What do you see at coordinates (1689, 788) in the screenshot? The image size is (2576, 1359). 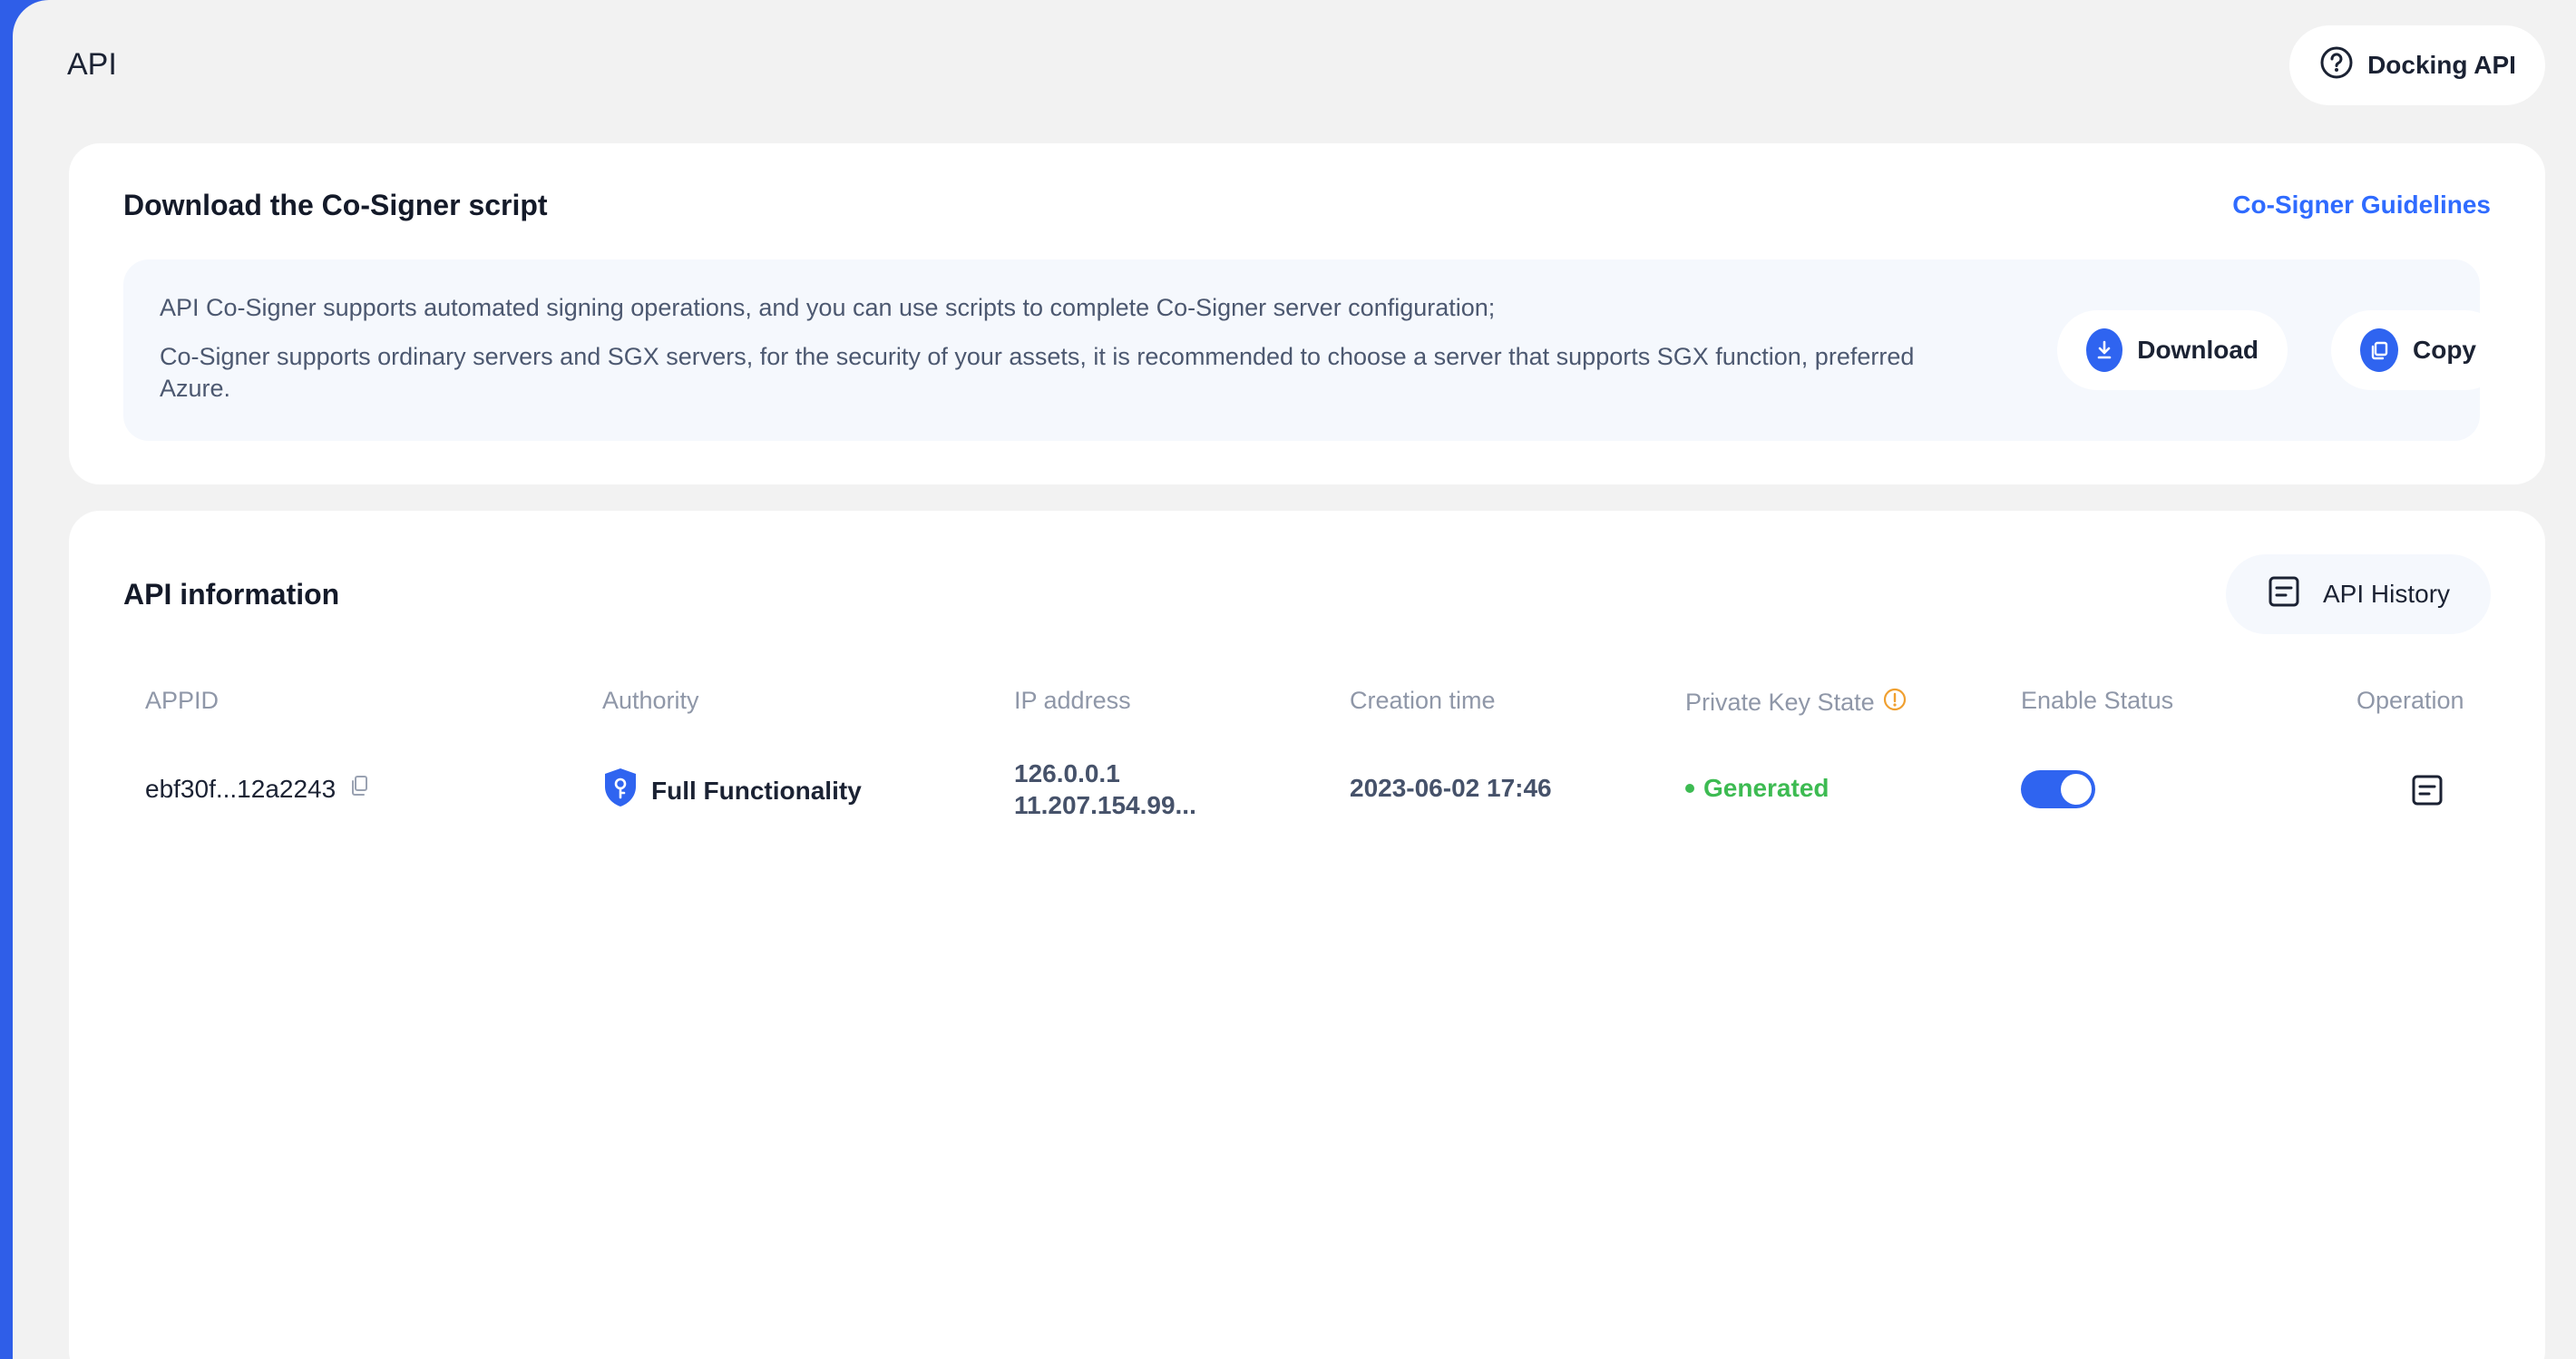 I see `status-dot` at bounding box center [1689, 788].